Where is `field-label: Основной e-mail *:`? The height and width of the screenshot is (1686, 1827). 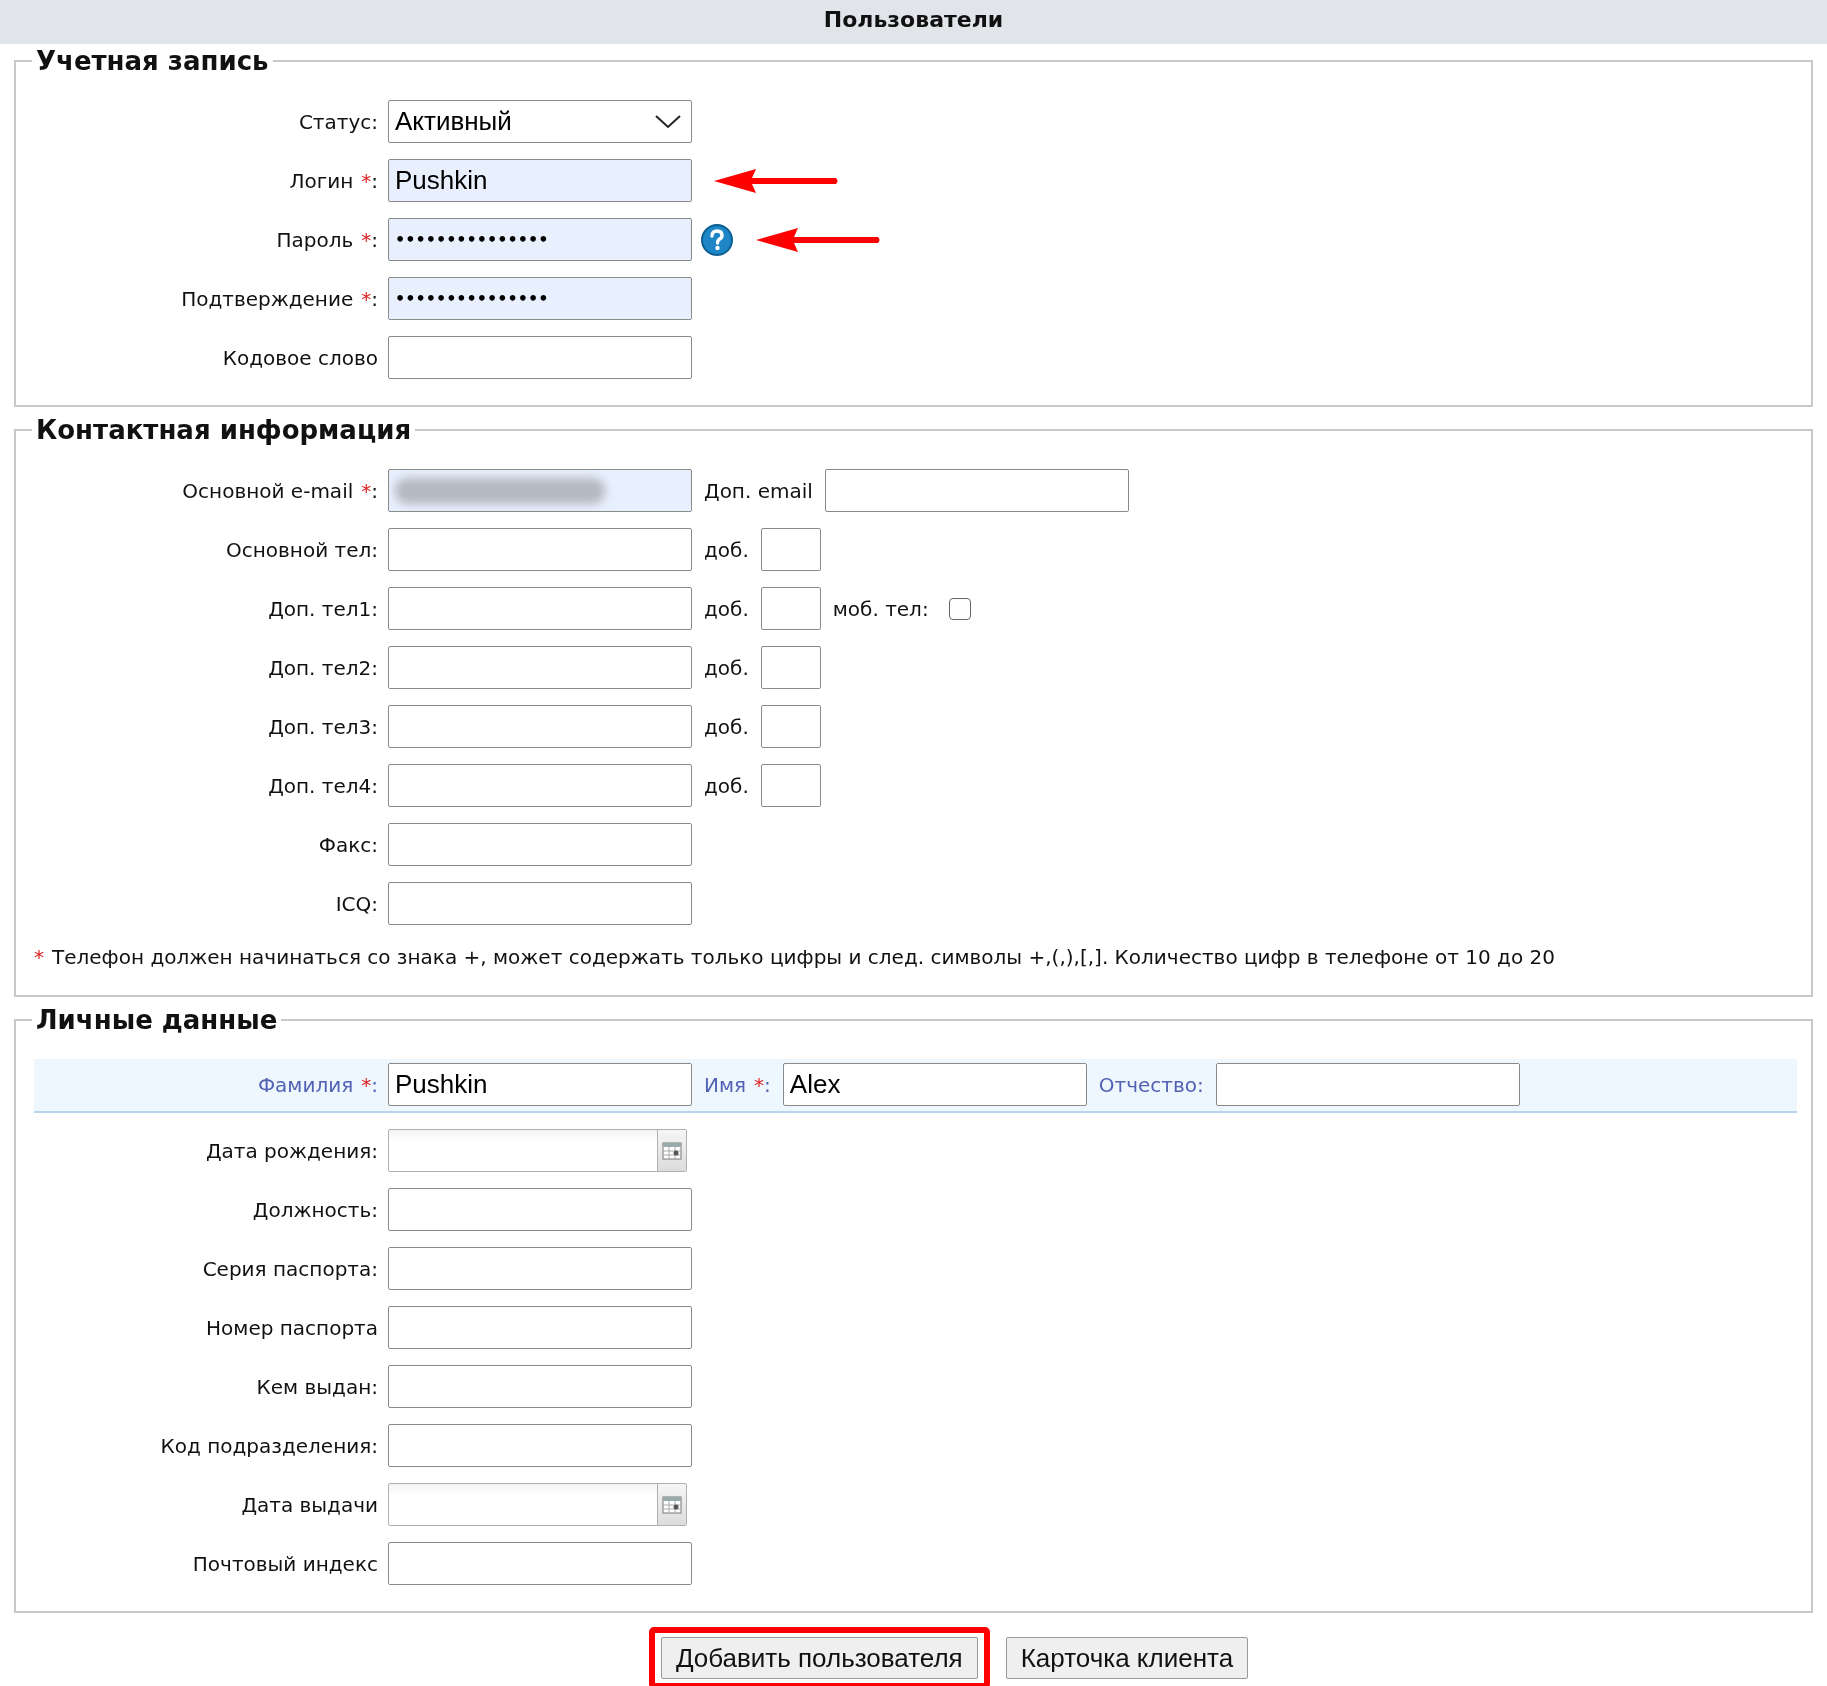
field-label: Основной e-mail *: is located at coordinates (279, 490).